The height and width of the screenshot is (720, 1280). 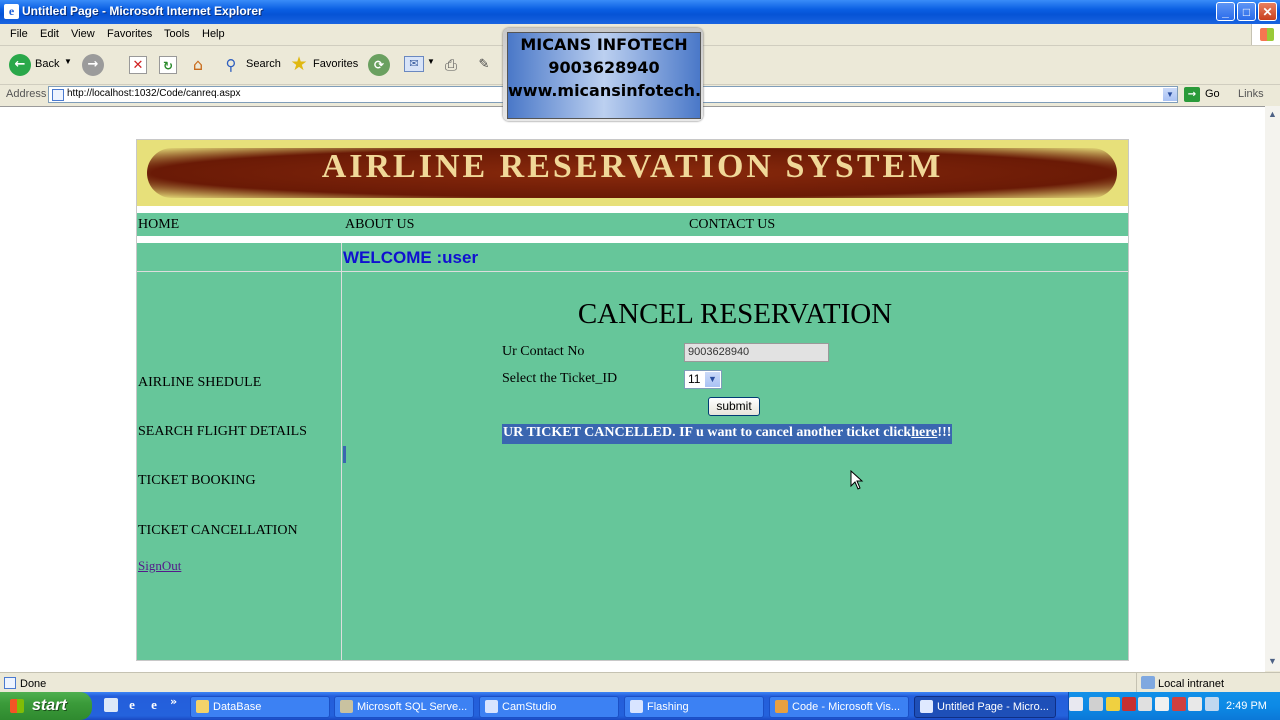 What do you see at coordinates (857, 480) in the screenshot?
I see `mouse-pointer-icon` at bounding box center [857, 480].